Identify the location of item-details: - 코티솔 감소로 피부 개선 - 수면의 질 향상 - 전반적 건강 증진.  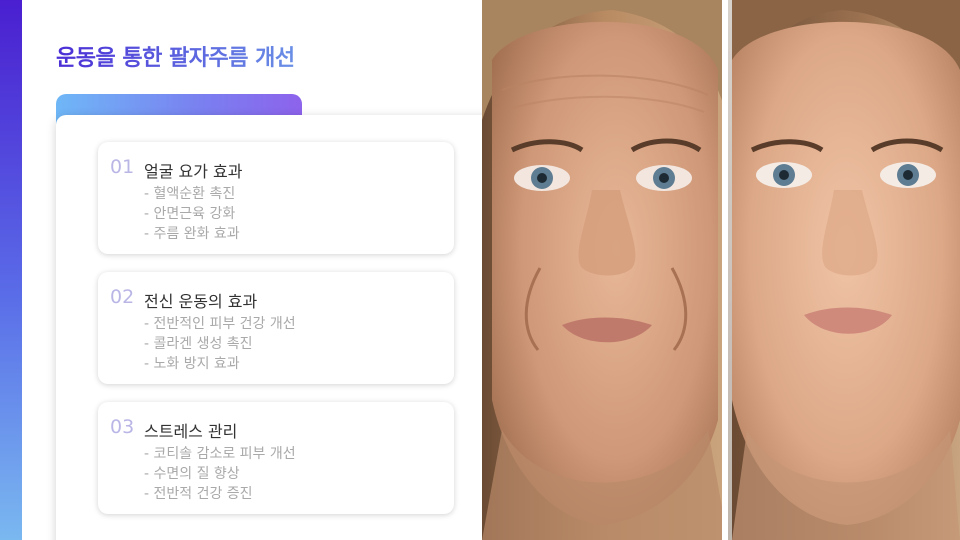
(220, 474).